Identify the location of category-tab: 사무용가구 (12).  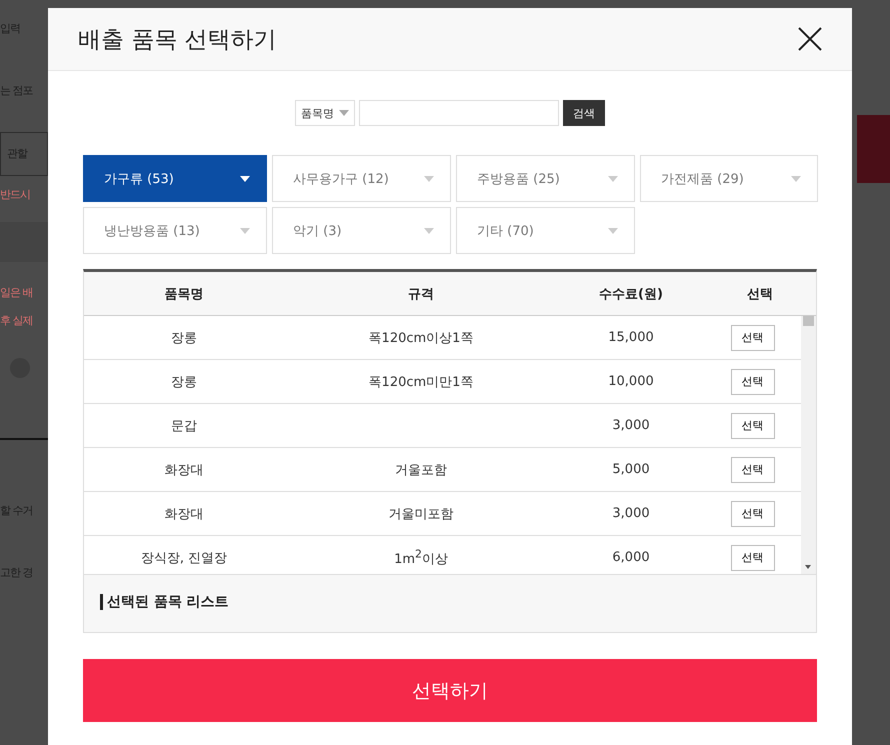
(361, 178).